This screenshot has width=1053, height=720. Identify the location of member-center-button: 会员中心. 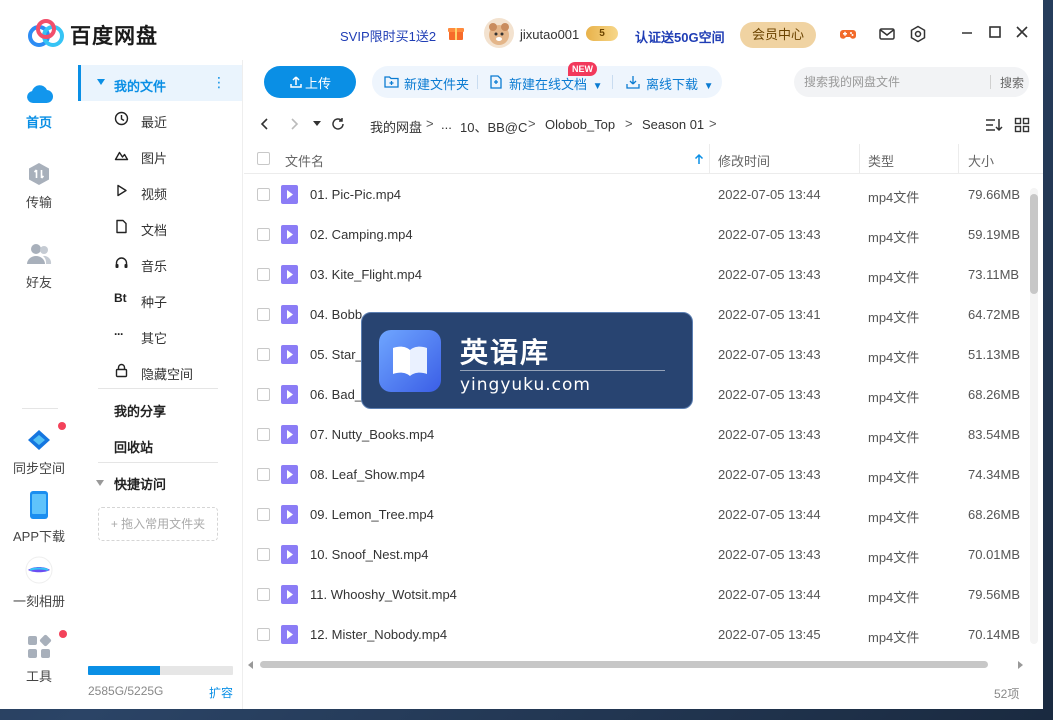
(778, 35).